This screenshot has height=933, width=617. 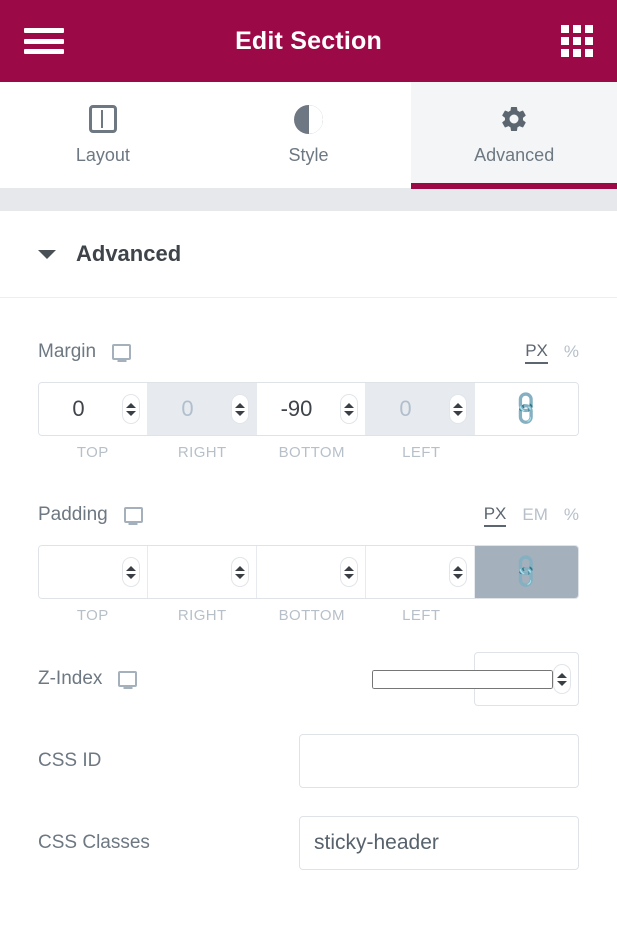 I want to click on padding-bottom-stepper, so click(x=349, y=572).